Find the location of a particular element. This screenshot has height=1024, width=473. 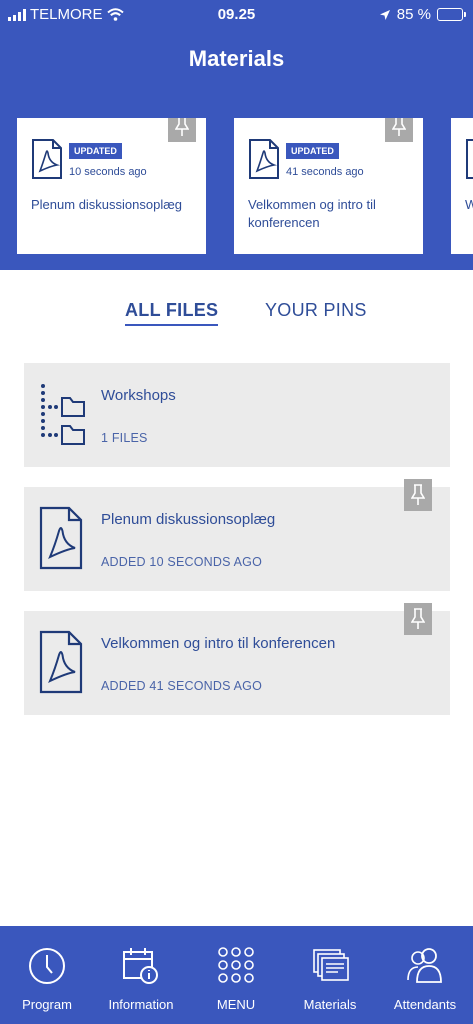

people-icon is located at coordinates (424, 965).